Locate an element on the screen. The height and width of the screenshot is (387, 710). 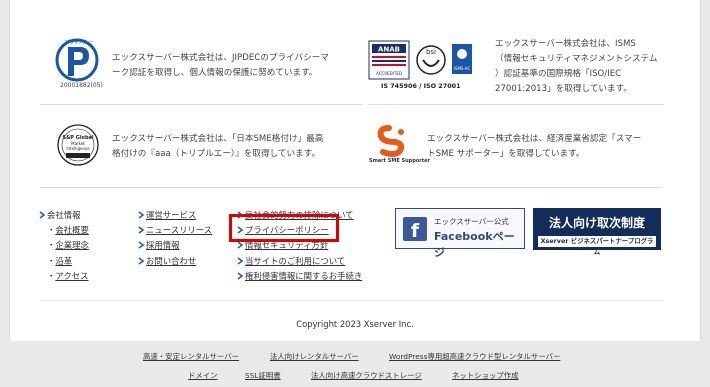
cert-text-line: （情報セキュリティマネジメントシステム is located at coordinates (576, 59).